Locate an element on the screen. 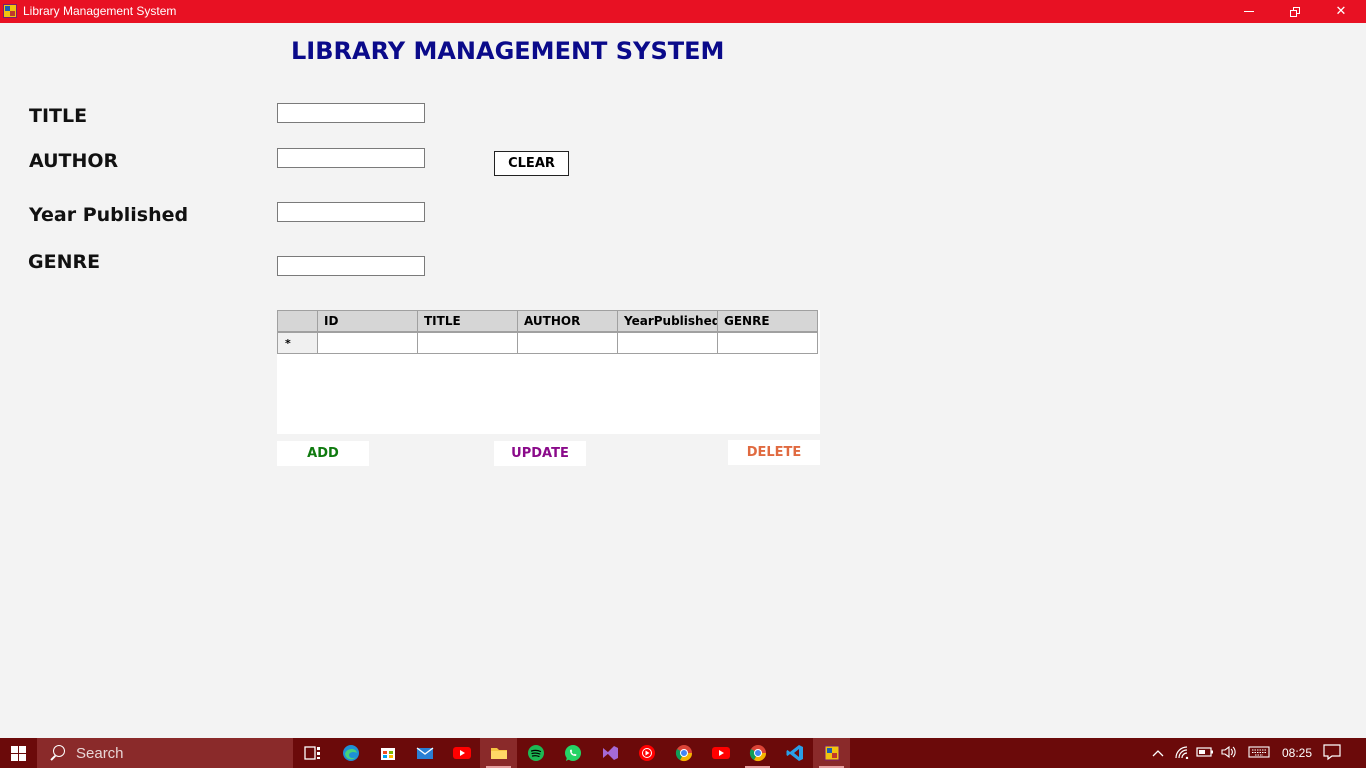  grid-corner-header is located at coordinates (297, 321).